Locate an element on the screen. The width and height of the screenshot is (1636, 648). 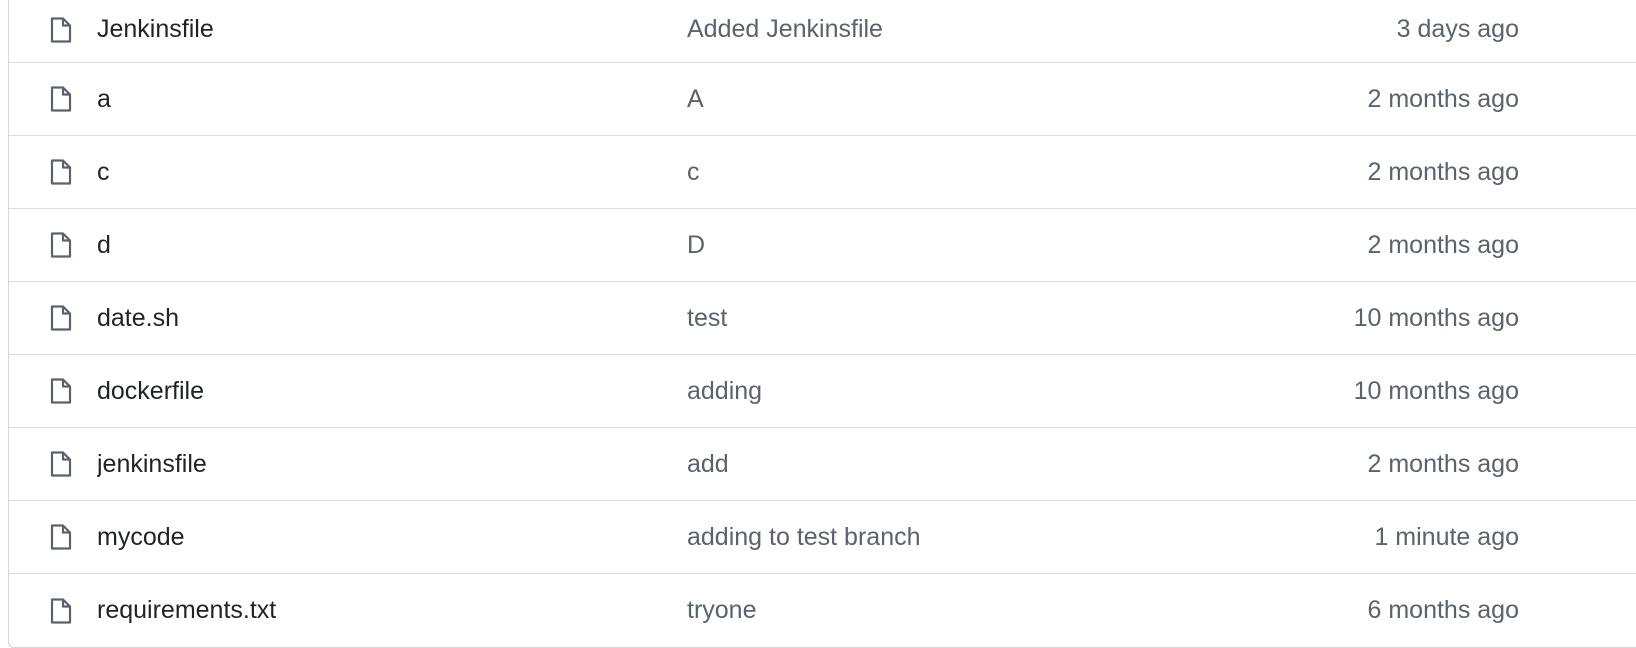
commit-message-link: adding is located at coordinates (943, 391).